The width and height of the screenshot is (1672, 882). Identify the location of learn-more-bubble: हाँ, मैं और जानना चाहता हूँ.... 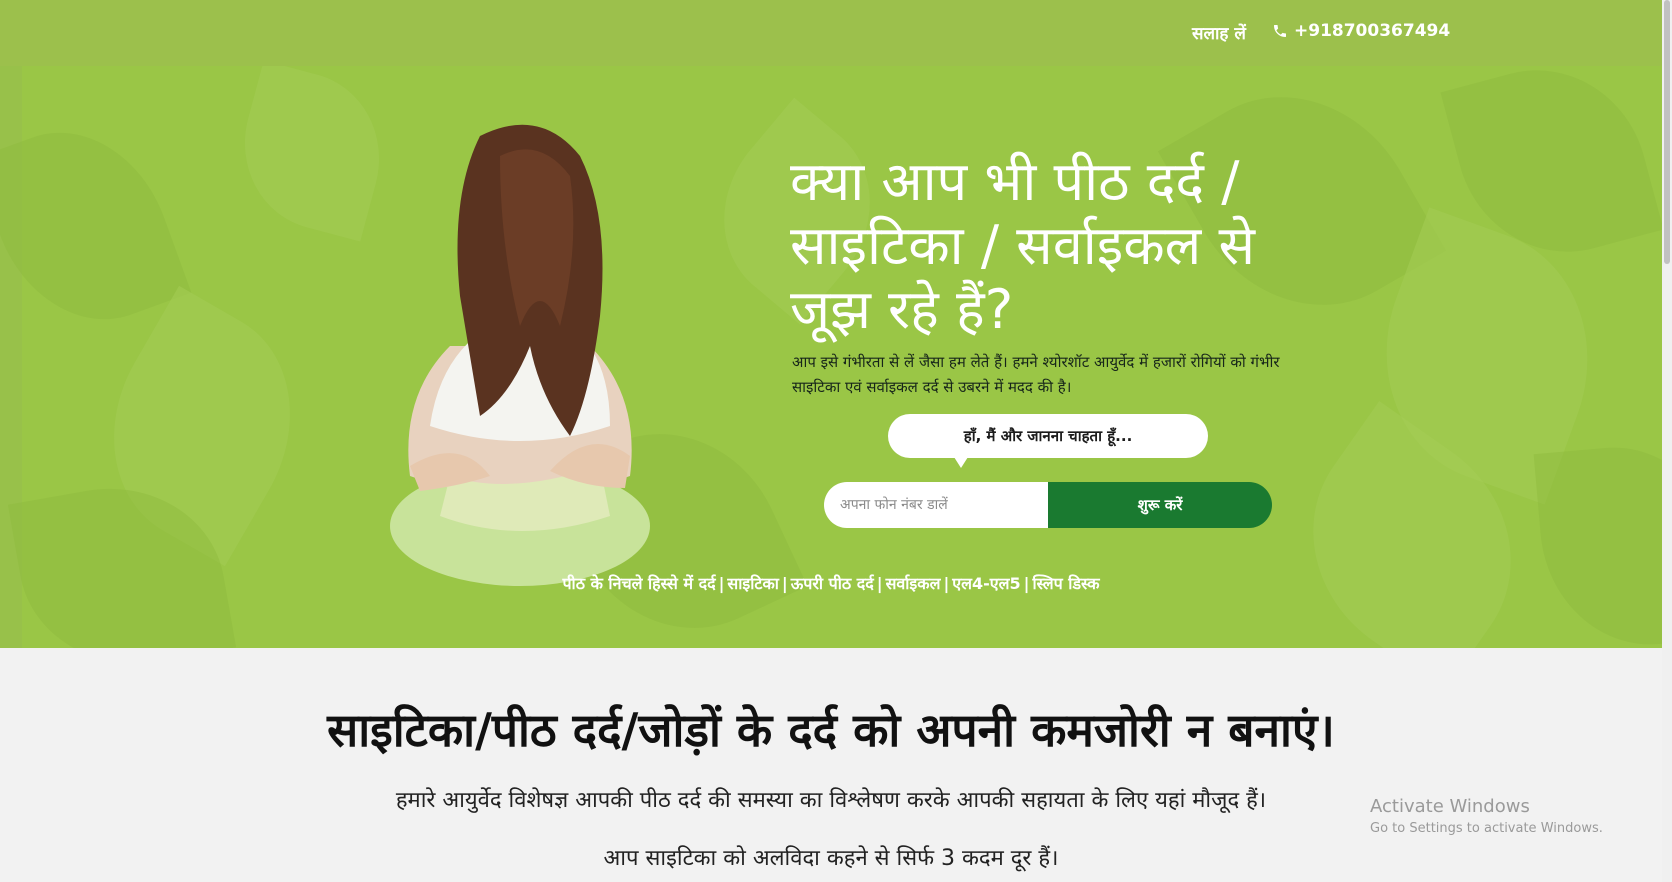
(1048, 441).